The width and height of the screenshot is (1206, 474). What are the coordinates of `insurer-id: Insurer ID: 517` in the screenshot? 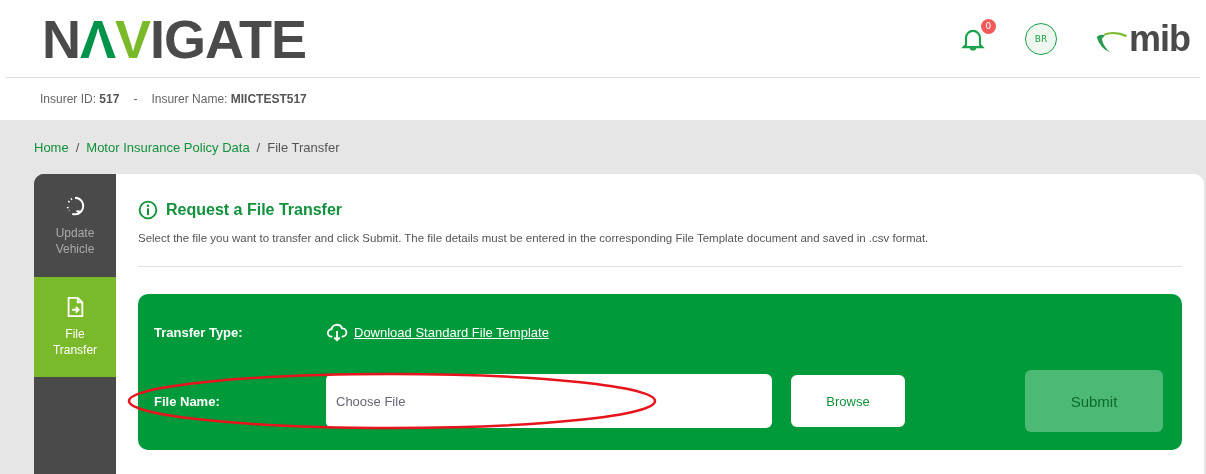 It's located at (80, 99).